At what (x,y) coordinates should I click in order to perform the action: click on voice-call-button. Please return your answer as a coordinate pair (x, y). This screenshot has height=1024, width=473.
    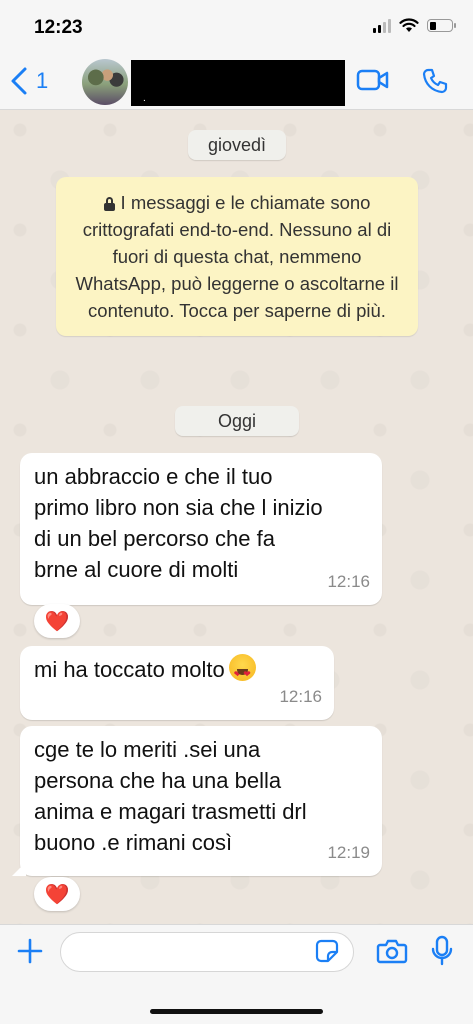
    Looking at the image, I should click on (435, 83).